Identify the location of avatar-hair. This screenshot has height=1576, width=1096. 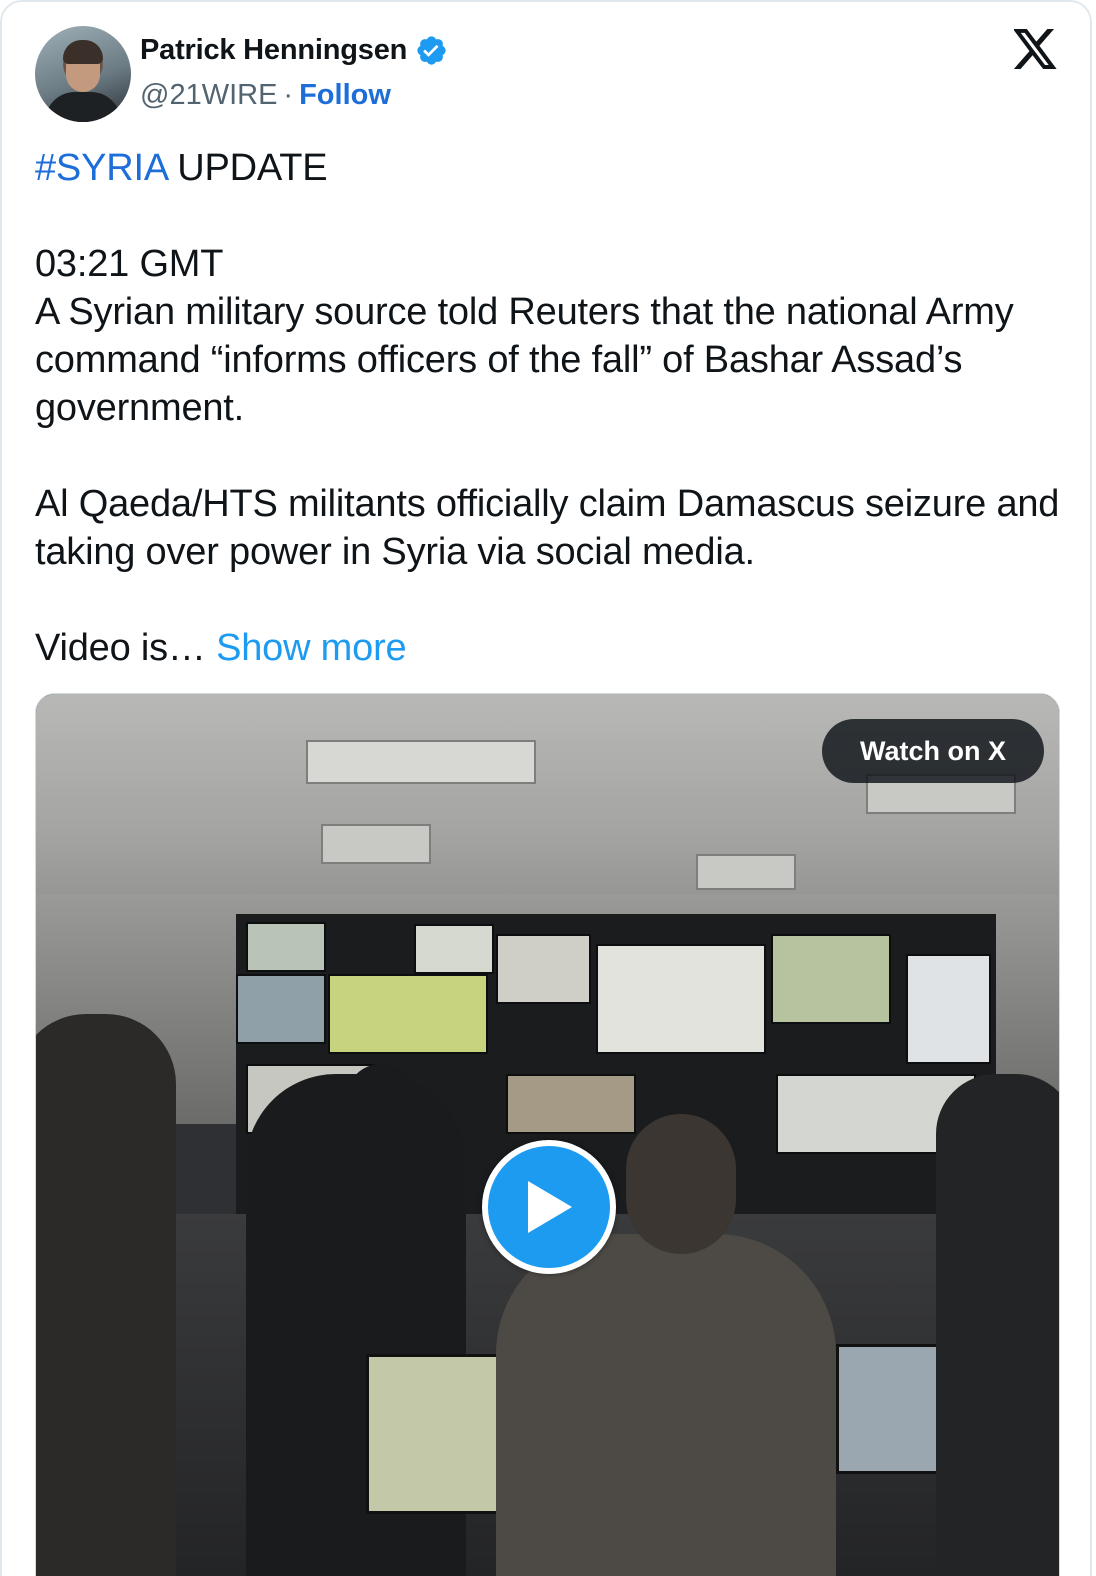
(83, 52).